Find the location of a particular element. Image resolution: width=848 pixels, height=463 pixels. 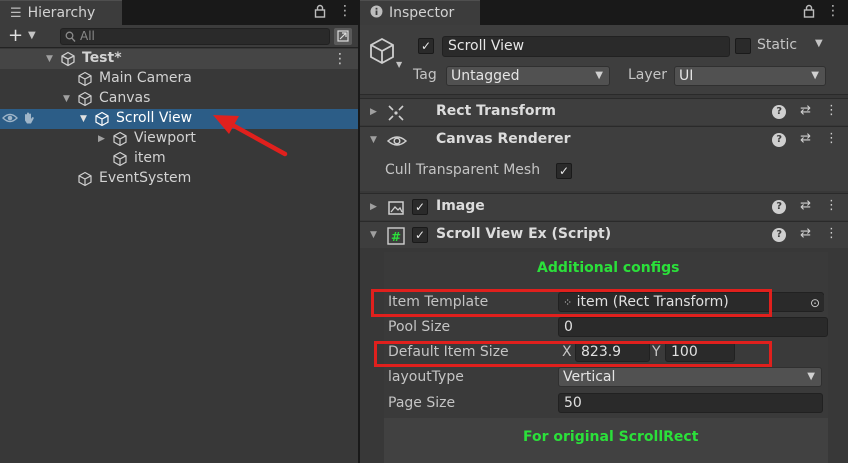

create-plus-button: + is located at coordinates (15, 36).